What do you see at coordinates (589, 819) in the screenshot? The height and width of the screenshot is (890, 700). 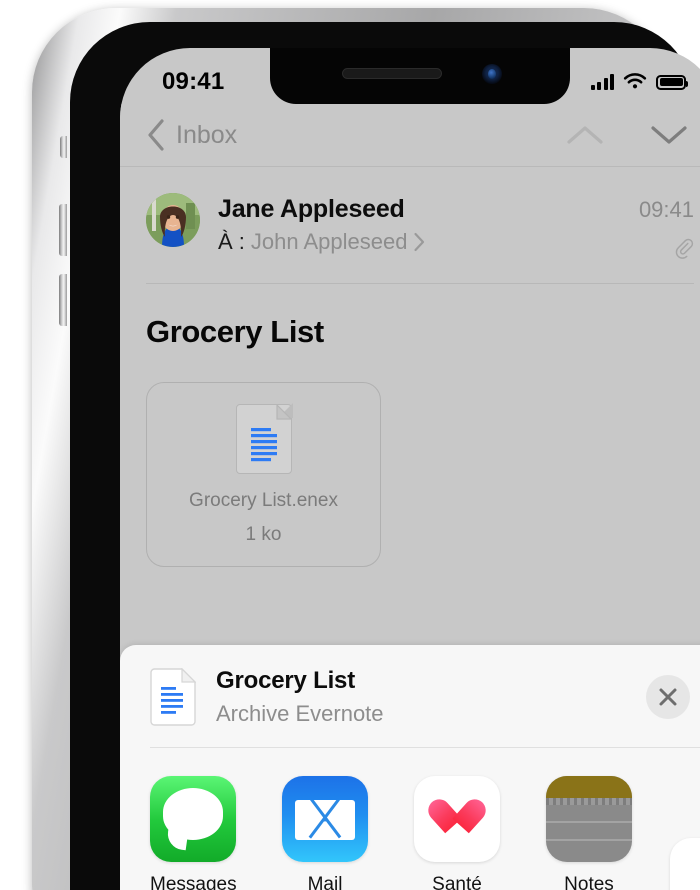 I see `notes-app-icon` at bounding box center [589, 819].